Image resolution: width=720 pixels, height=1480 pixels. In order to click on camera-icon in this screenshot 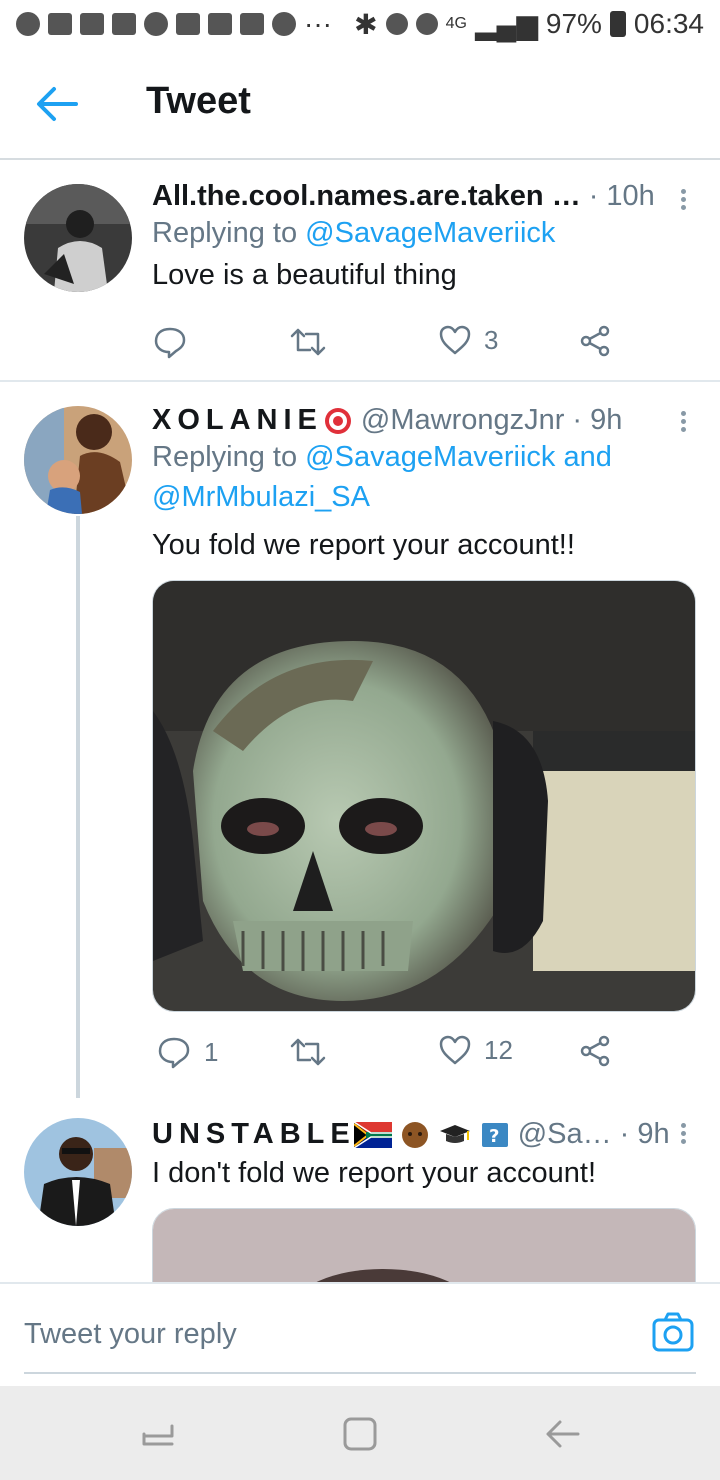, I will do `click(673, 1332)`.